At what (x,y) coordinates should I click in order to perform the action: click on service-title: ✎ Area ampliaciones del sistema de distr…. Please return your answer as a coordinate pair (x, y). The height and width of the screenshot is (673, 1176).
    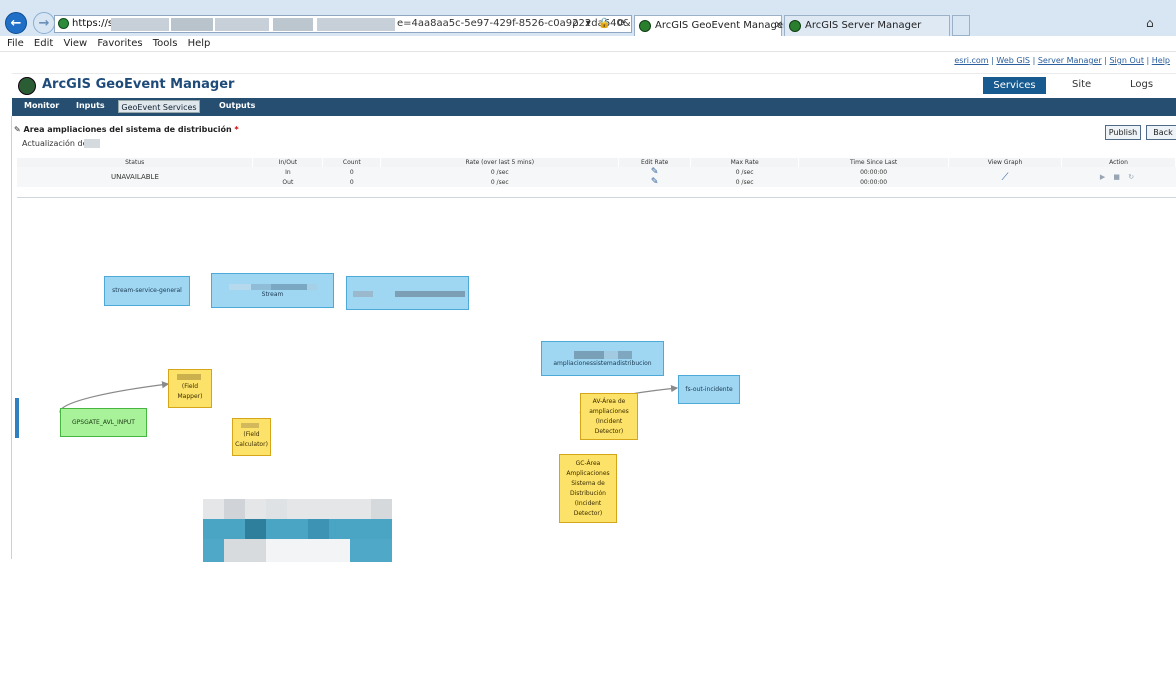
    Looking at the image, I should click on (126, 129).